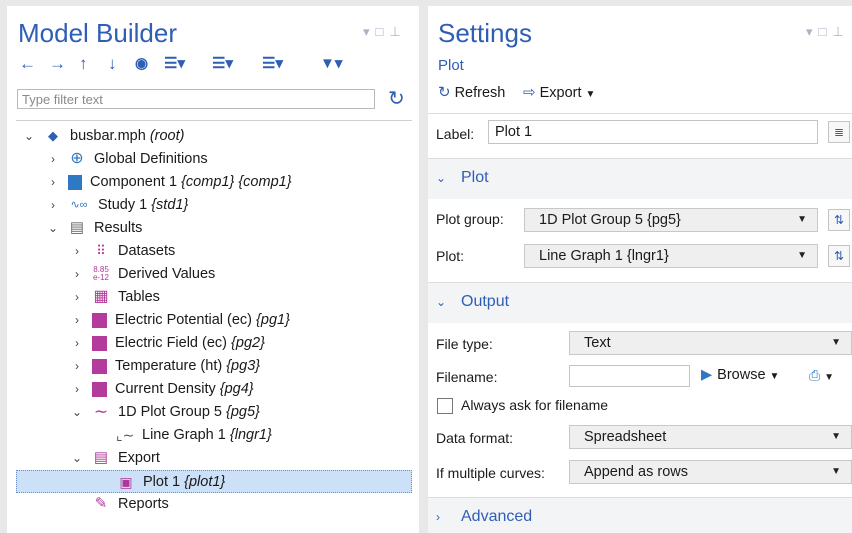  I want to click on export-icon: ⇨, so click(529, 92).